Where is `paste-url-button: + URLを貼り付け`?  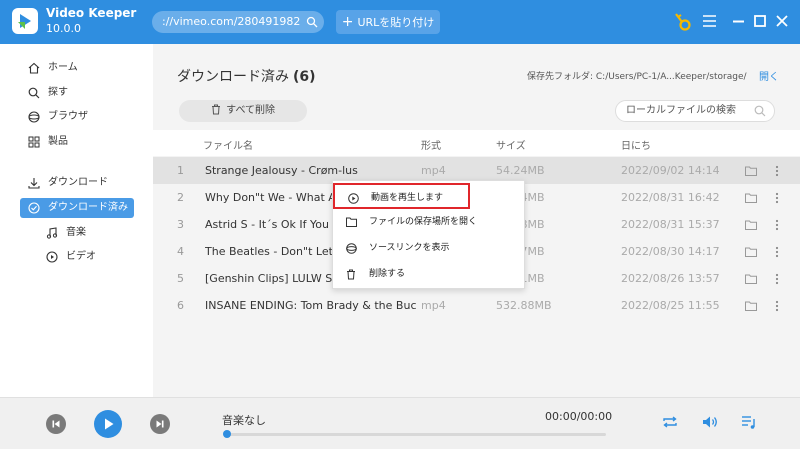 paste-url-button: + URLを貼り付け is located at coordinates (388, 22).